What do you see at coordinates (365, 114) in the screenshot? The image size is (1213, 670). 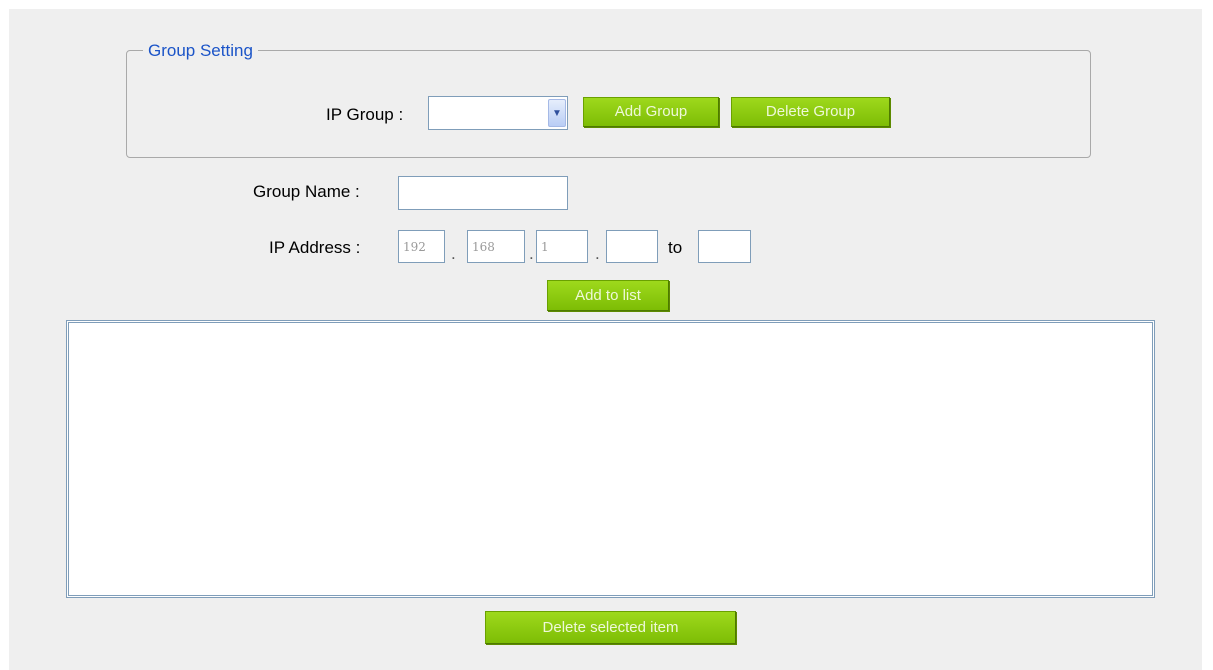 I see `ip-group-label: IP Group :` at bounding box center [365, 114].